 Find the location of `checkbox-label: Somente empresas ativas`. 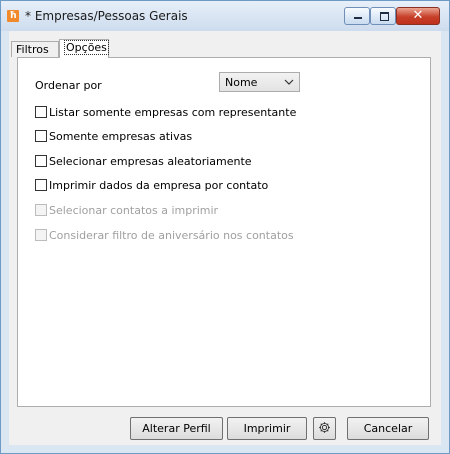

checkbox-label: Somente empresas ativas is located at coordinates (121, 136).